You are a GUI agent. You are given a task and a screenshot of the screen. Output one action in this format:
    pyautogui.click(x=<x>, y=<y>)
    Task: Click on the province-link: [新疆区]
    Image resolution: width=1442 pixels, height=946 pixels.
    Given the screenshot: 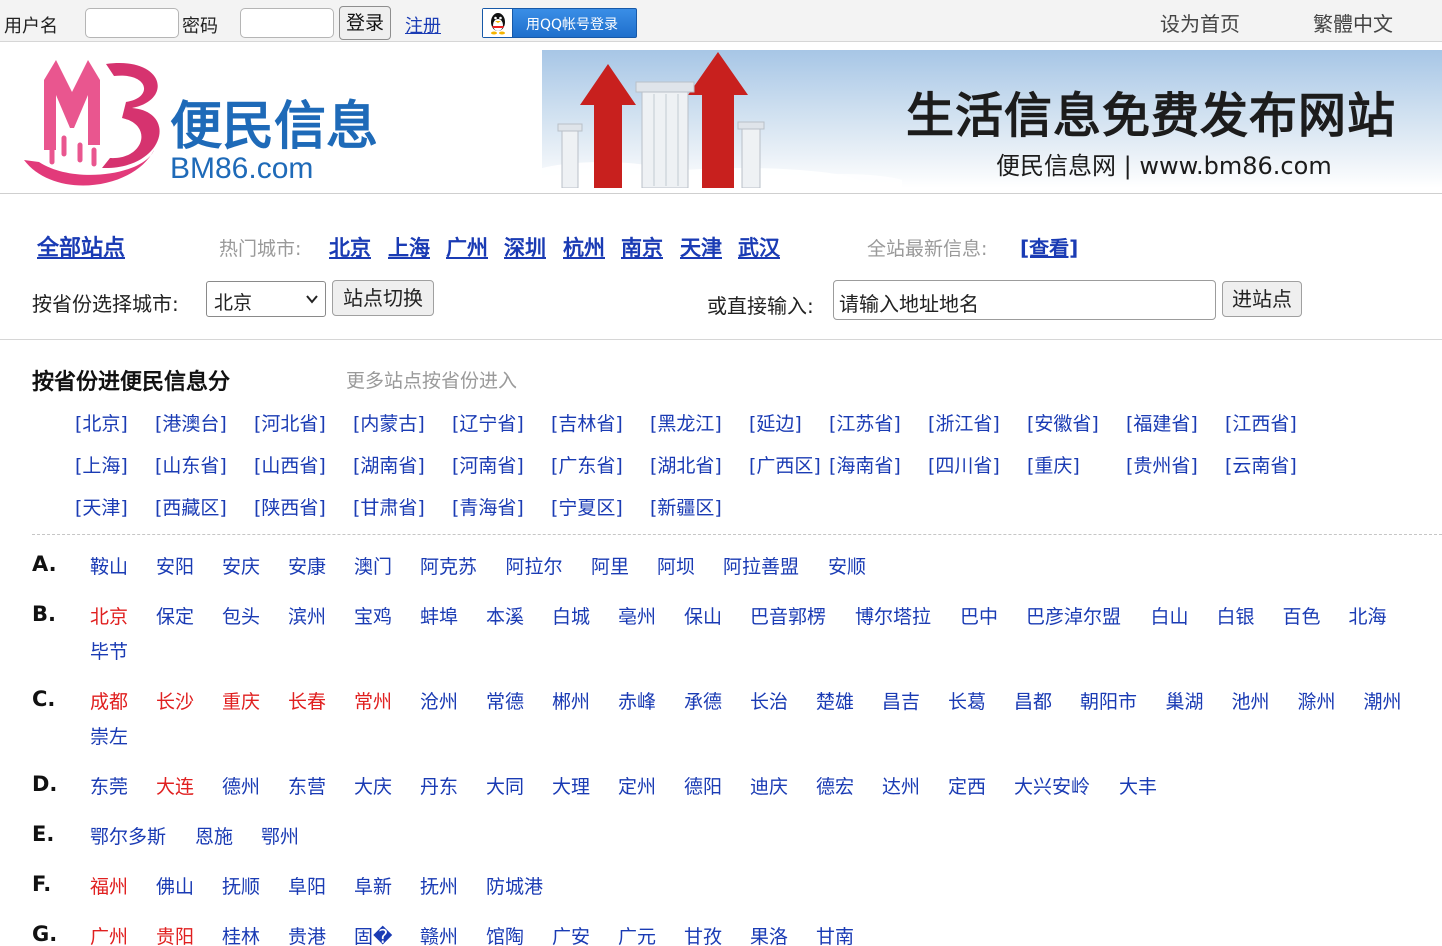 What is the action you would take?
    pyautogui.click(x=686, y=506)
    